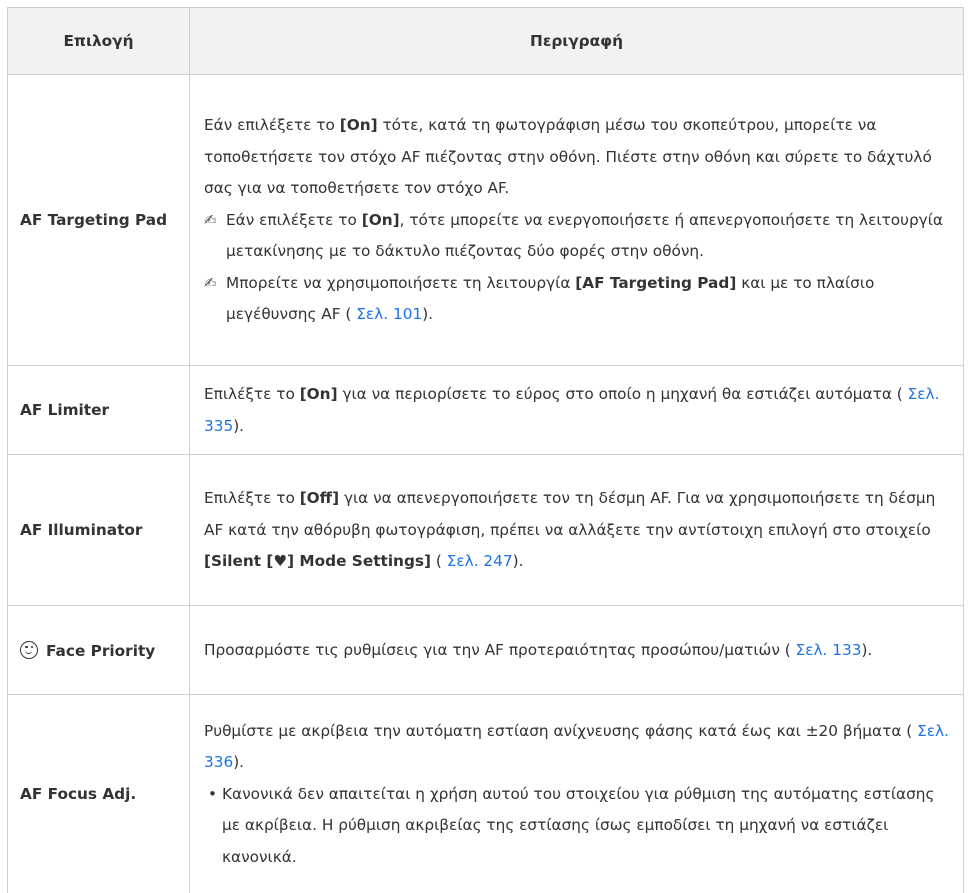 This screenshot has height=893, width=970. What do you see at coordinates (98, 220) in the screenshot?
I see `option-af-targeting-pad: AF Targeting Pad` at bounding box center [98, 220].